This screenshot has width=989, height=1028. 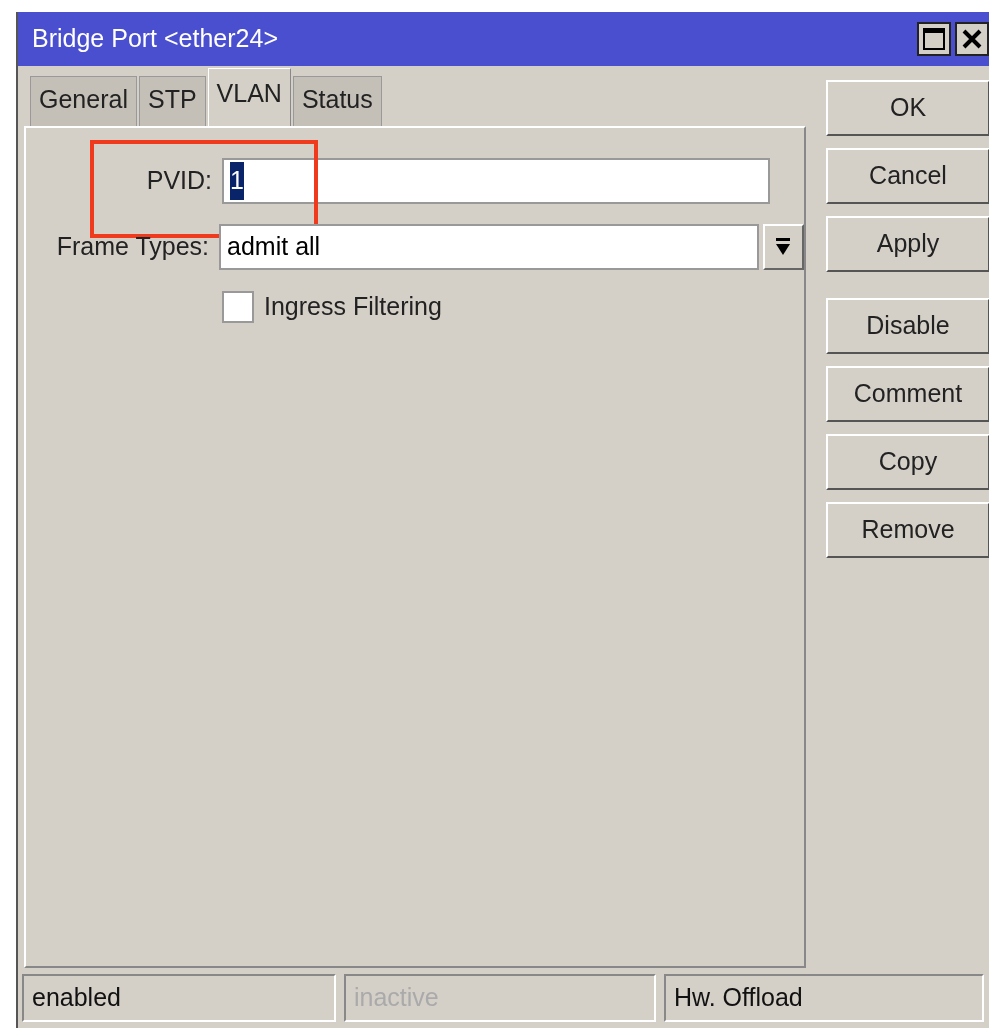 I want to click on dialog-button: Copy, so click(x=907, y=462).